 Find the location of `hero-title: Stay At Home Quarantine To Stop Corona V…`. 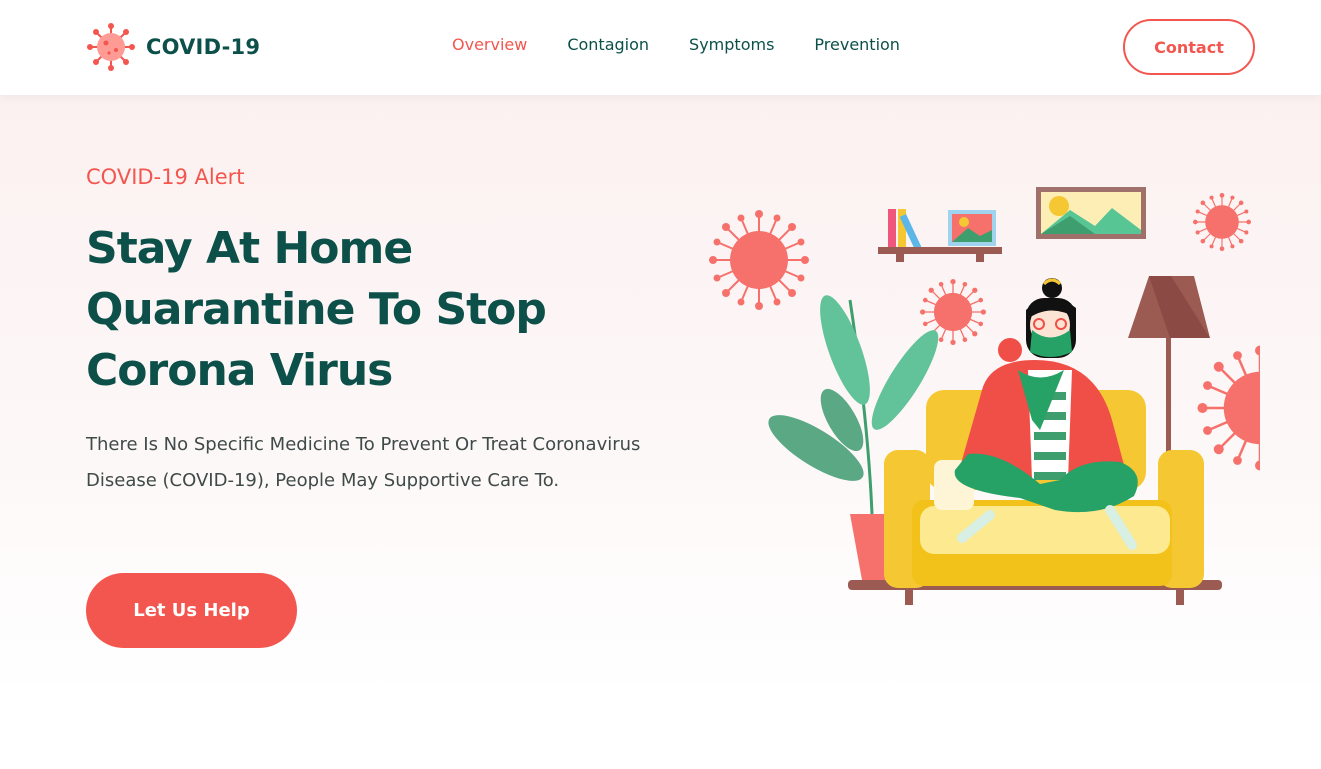

hero-title: Stay At Home Quarantine To Stop Corona V… is located at coordinates (346, 309).